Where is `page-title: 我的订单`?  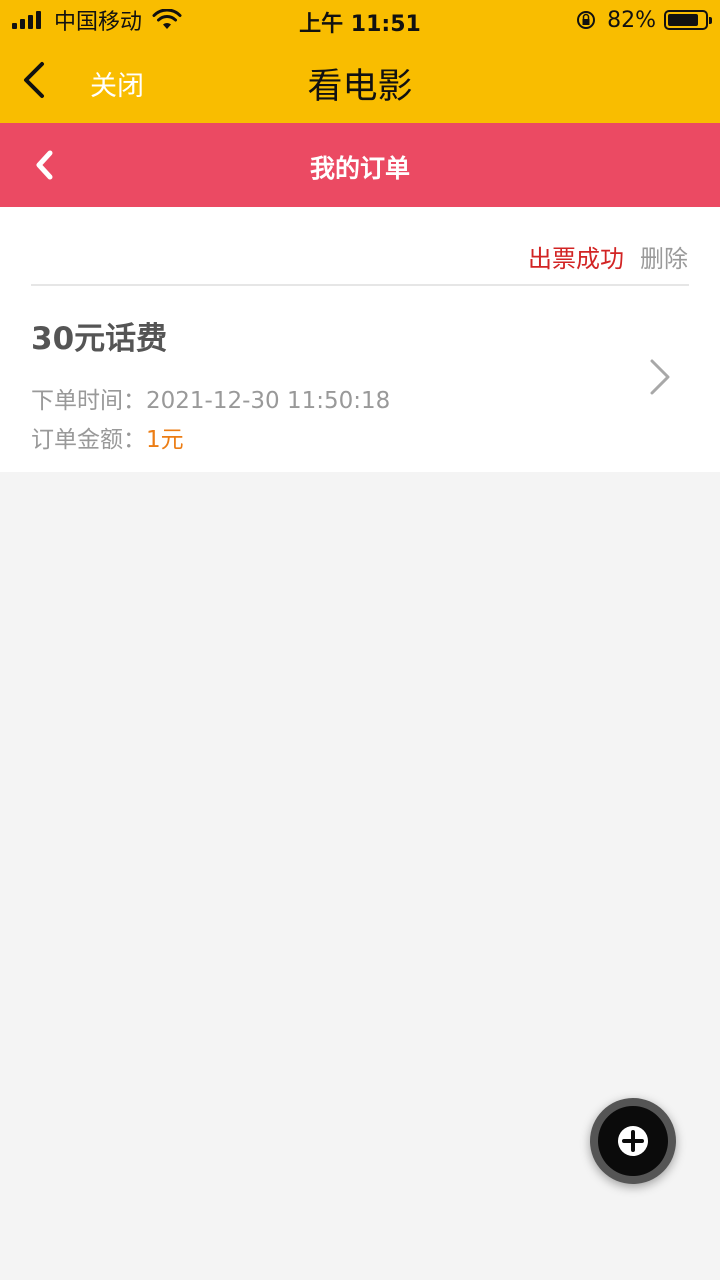 page-title: 我的订单 is located at coordinates (359, 168).